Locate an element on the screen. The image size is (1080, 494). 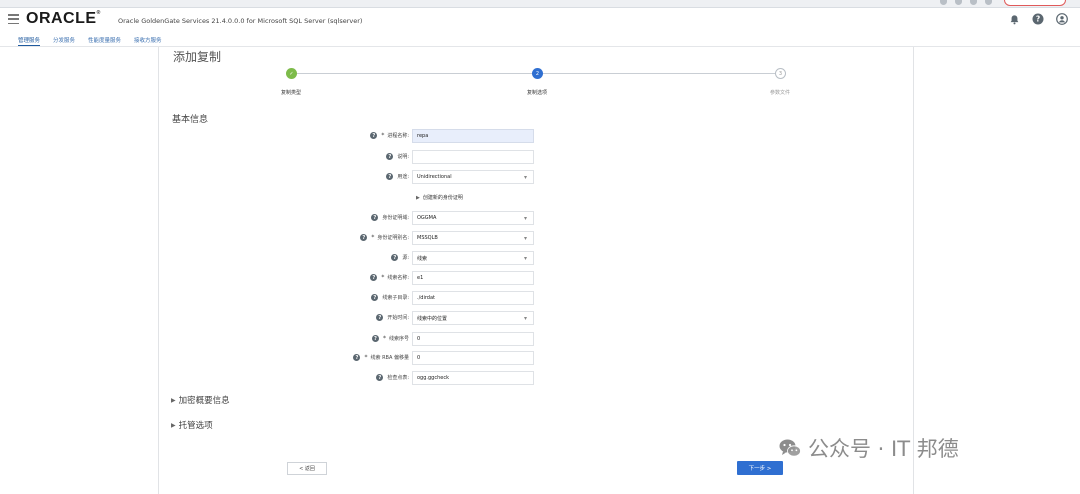
form-row-trail-seq: ? * 线索序号 0 is located at coordinates (537, 339).